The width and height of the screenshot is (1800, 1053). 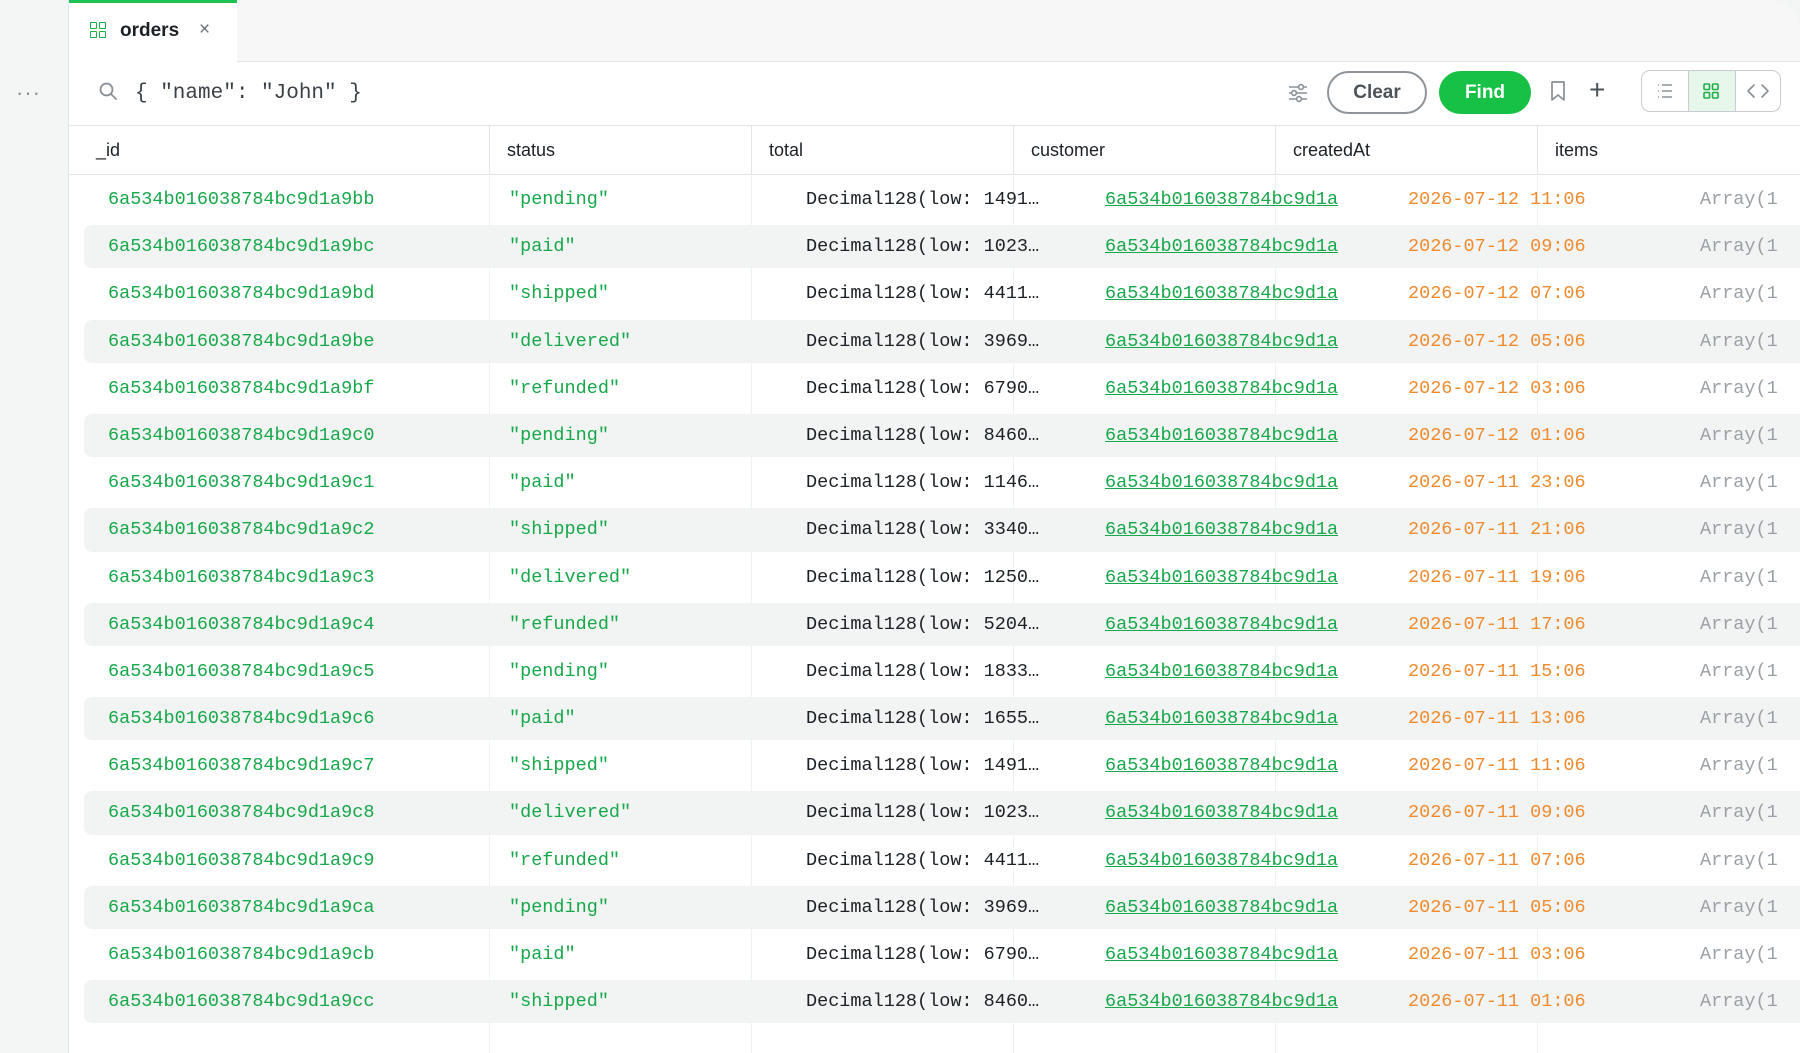 I want to click on cell-id: 6a534b016038784bc9d1a9bd, so click(x=241, y=294).